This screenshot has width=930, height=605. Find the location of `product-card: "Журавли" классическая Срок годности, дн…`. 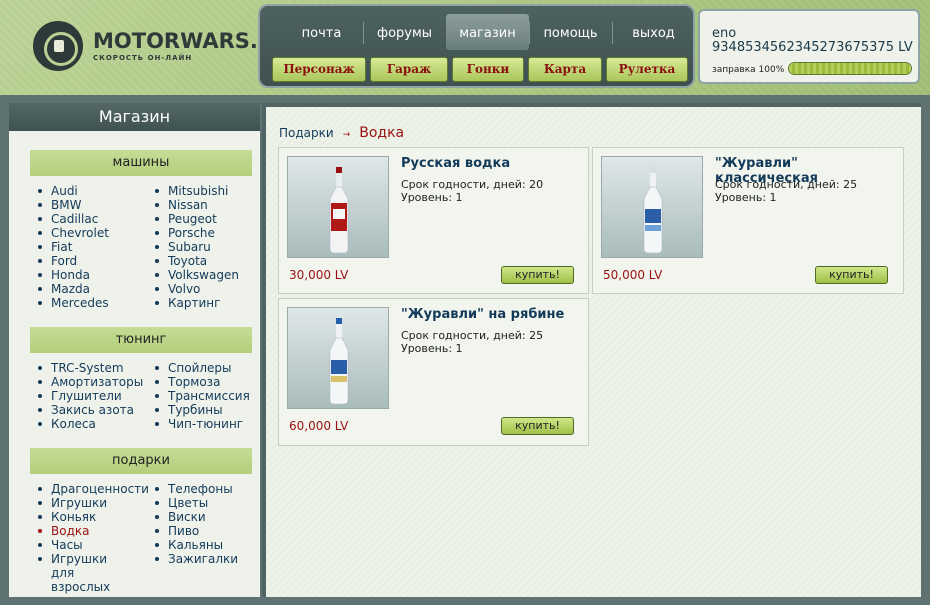

product-card: "Журавли" классическая Срок годности, дн… is located at coordinates (748, 220).